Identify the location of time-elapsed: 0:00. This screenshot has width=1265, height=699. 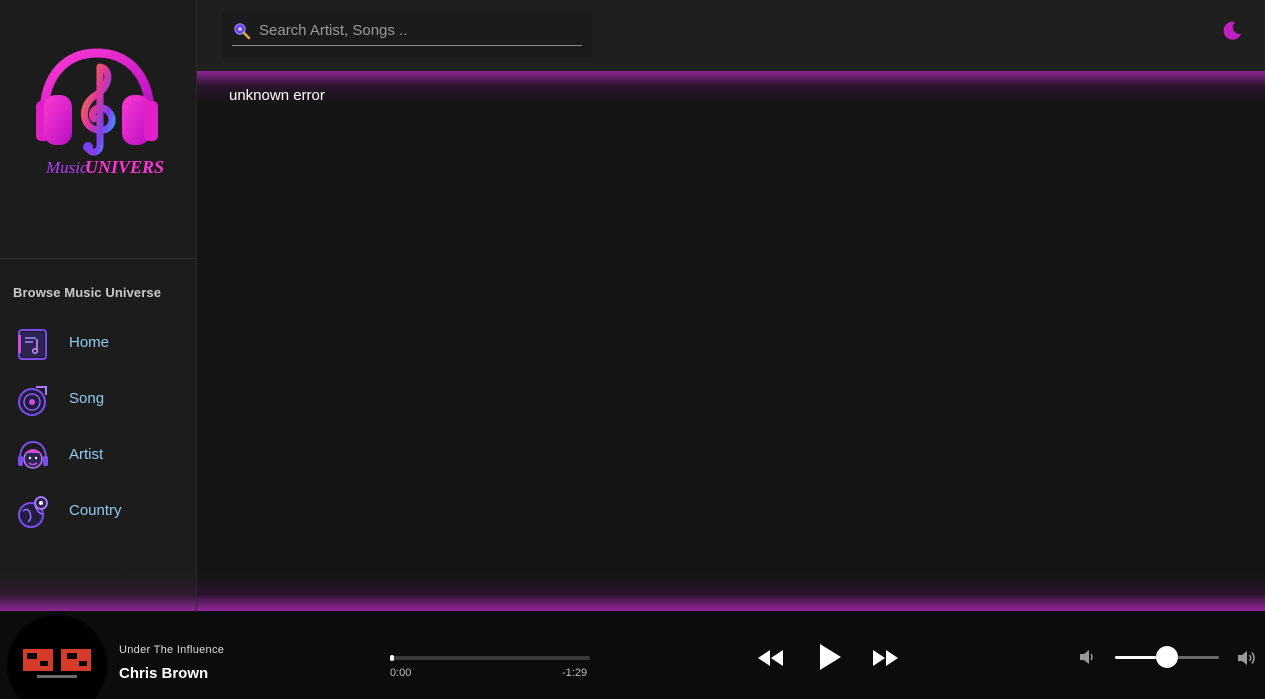
(401, 673).